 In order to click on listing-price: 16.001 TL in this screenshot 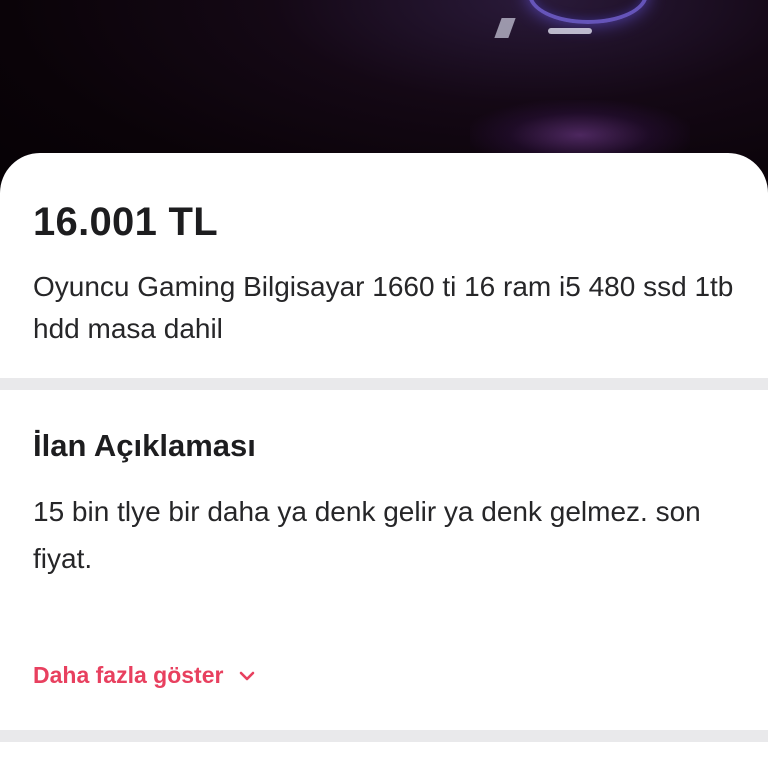, I will do `click(126, 222)`.